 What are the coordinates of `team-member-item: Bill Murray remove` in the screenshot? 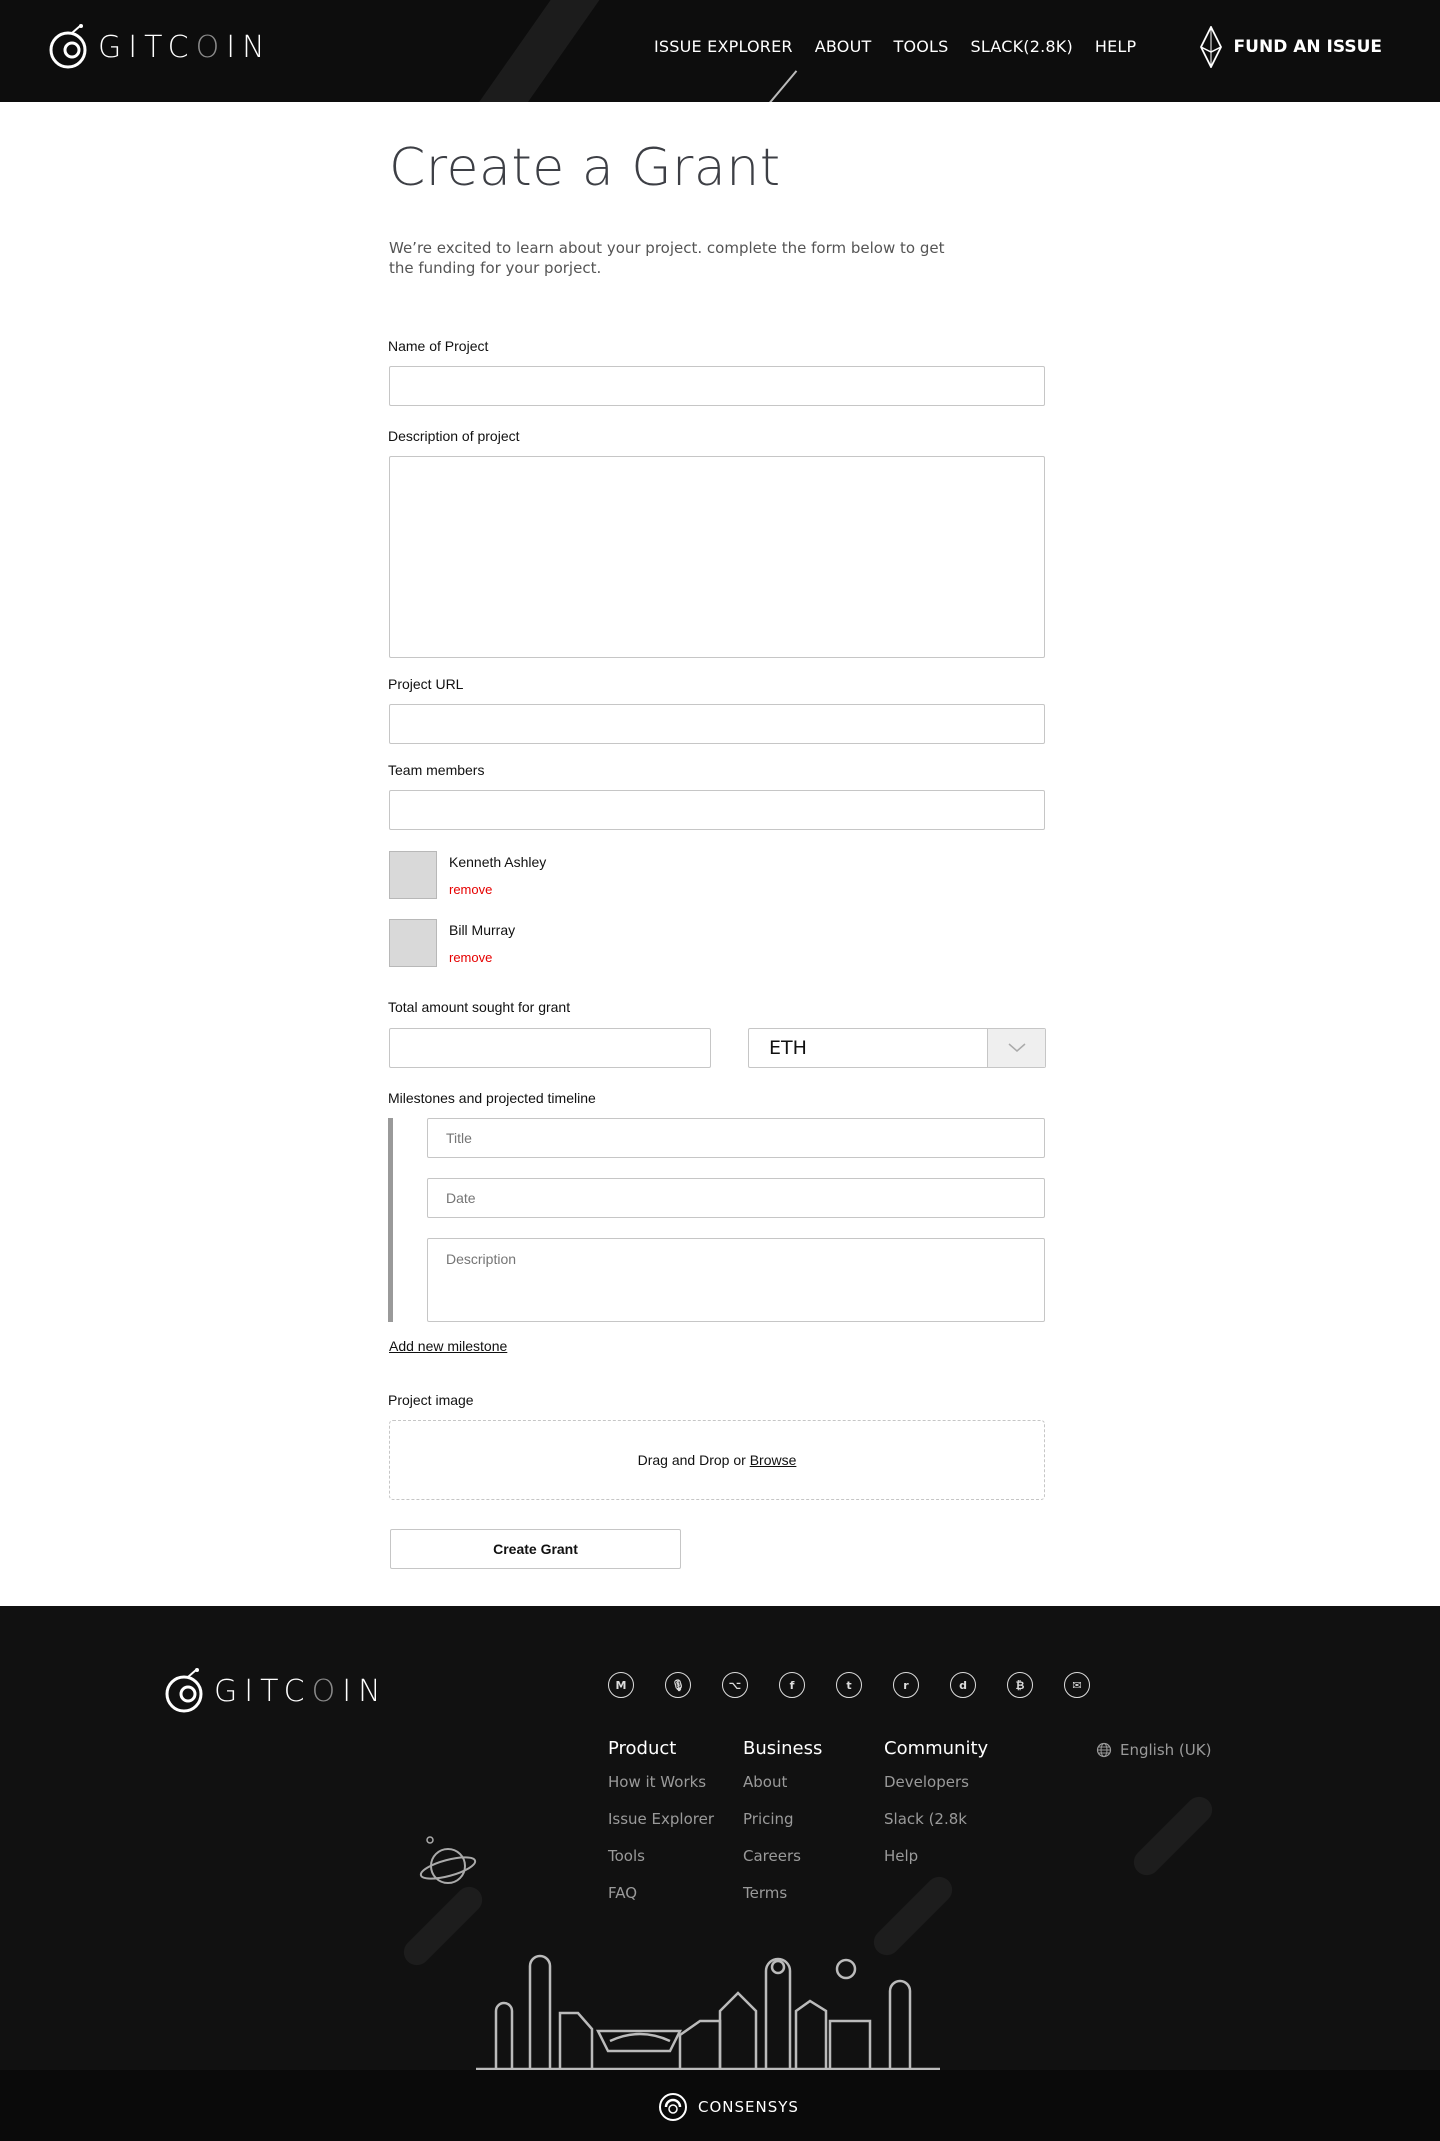 It's located at (452, 943).